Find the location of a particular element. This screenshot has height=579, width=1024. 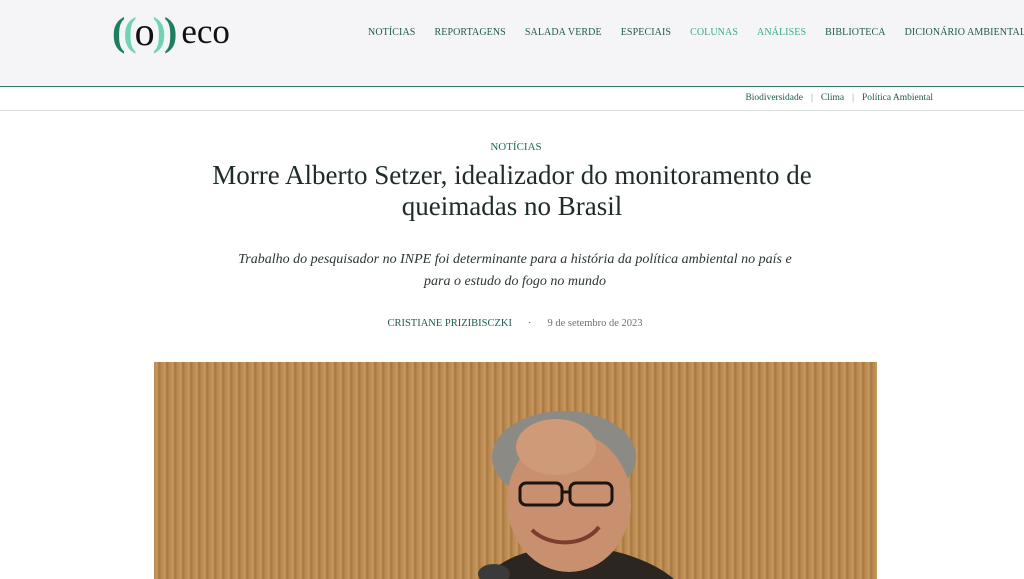

nav-item-especiais: ESPECIAIS is located at coordinates (646, 32).